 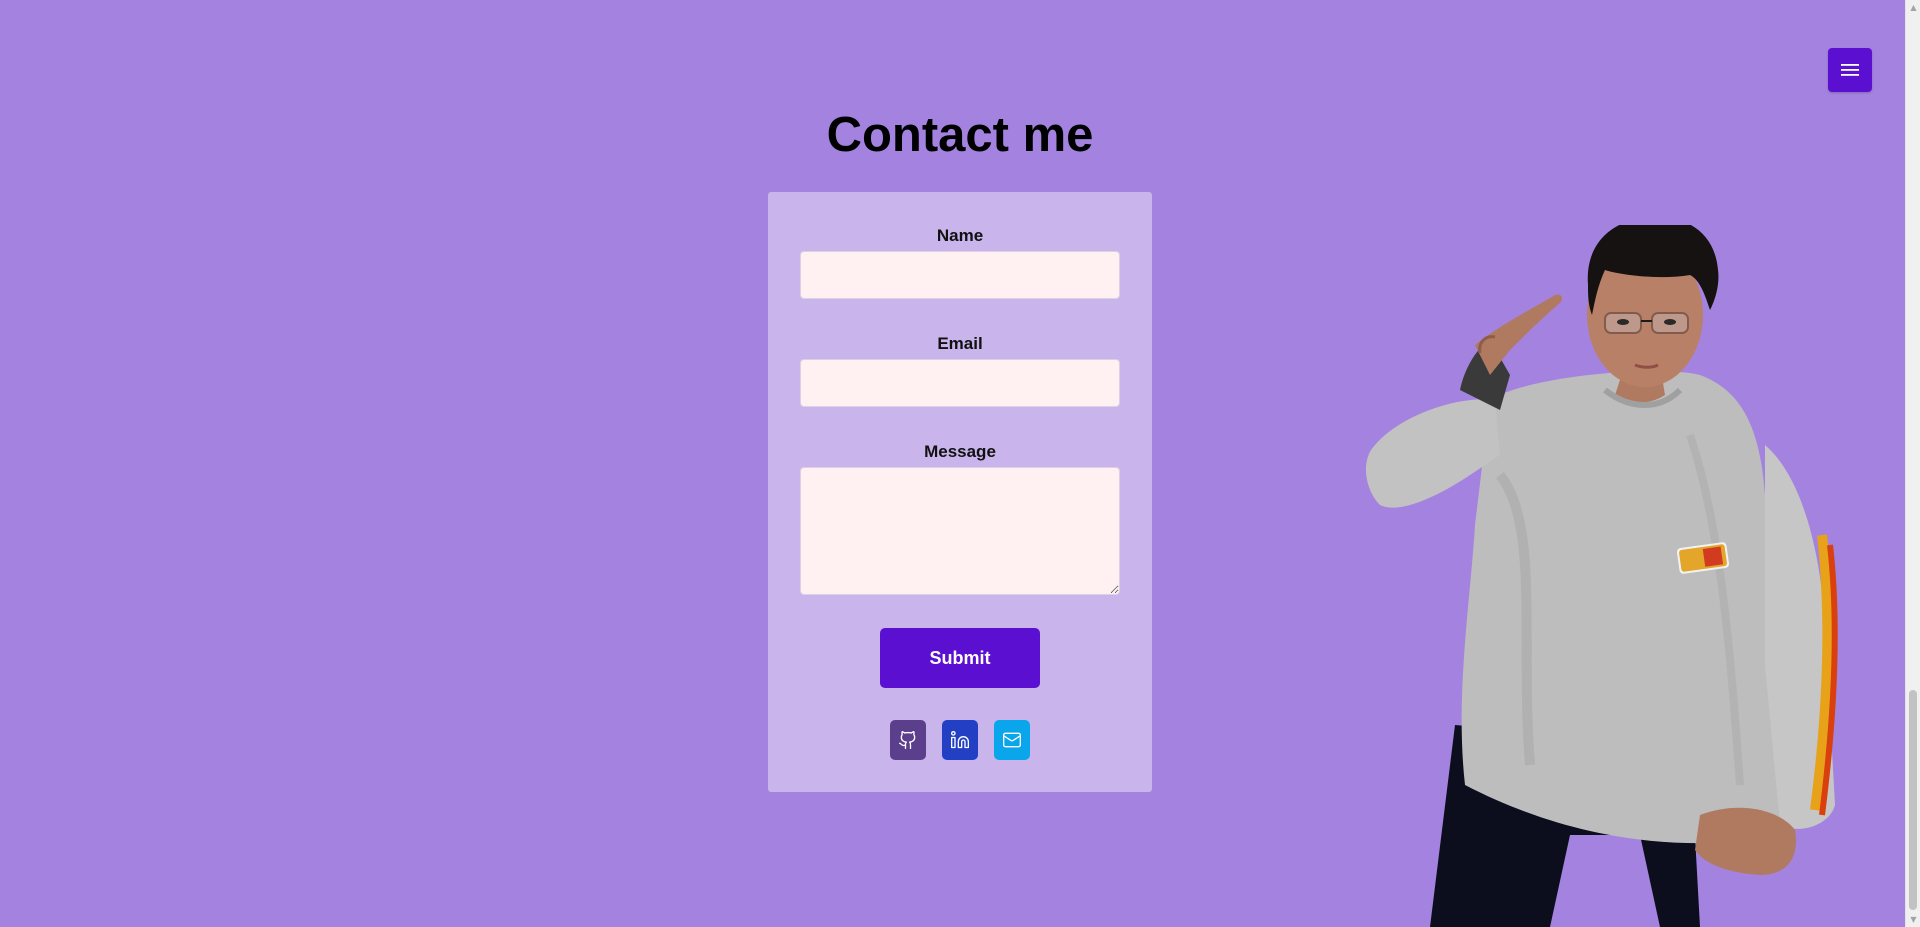 What do you see at coordinates (960, 275) in the screenshot?
I see `name-input` at bounding box center [960, 275].